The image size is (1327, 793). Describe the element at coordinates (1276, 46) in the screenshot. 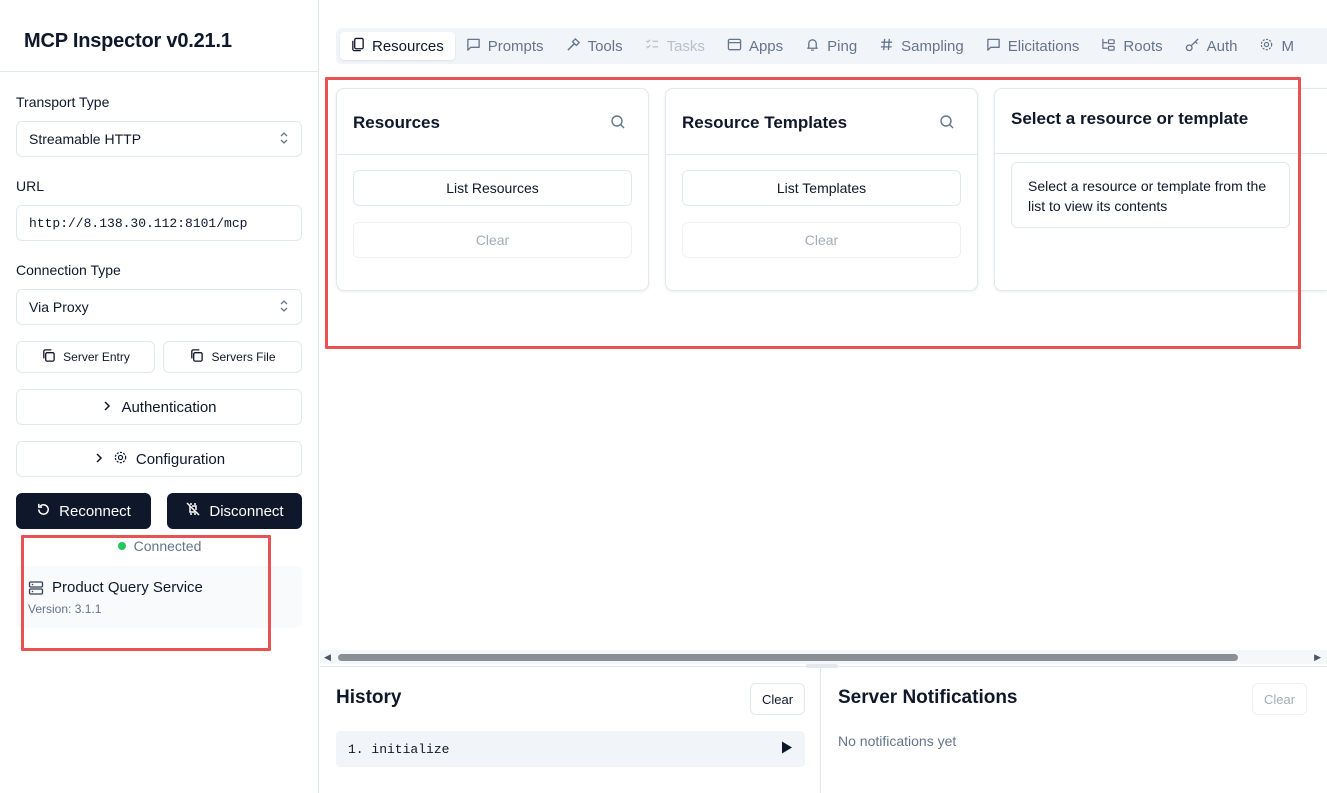

I see `tab-metadata: M` at that location.